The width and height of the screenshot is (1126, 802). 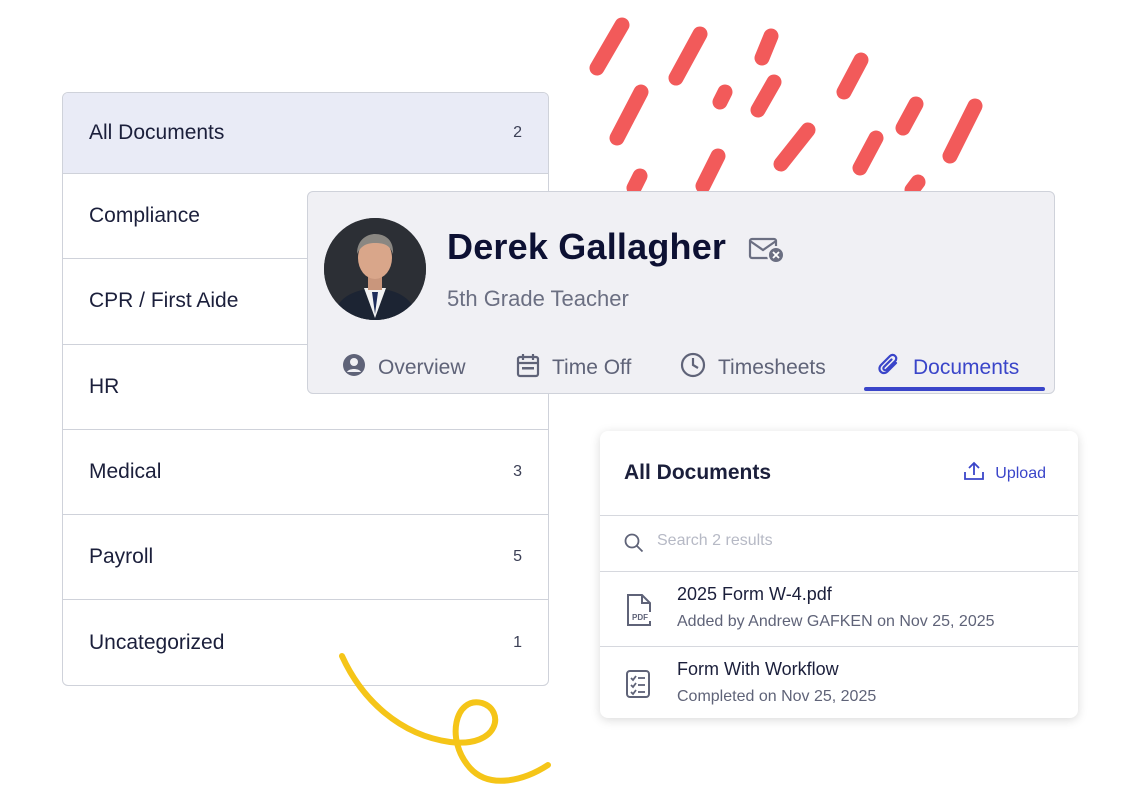 I want to click on category-label: Uncategorized, so click(x=157, y=643).